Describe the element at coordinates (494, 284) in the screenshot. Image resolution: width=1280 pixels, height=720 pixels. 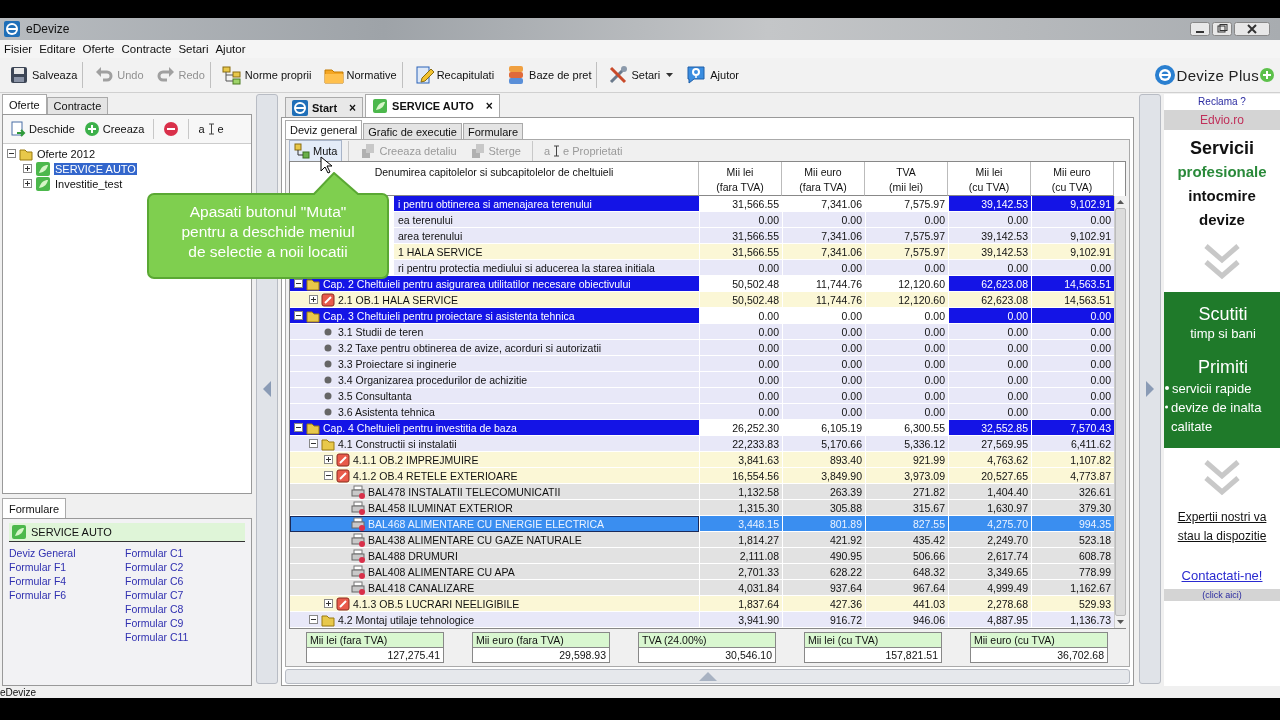
I see `table-cell: Cap. 2 Cheltuieli pentru asigurarea utilitatilor necesare obiectivului` at that location.